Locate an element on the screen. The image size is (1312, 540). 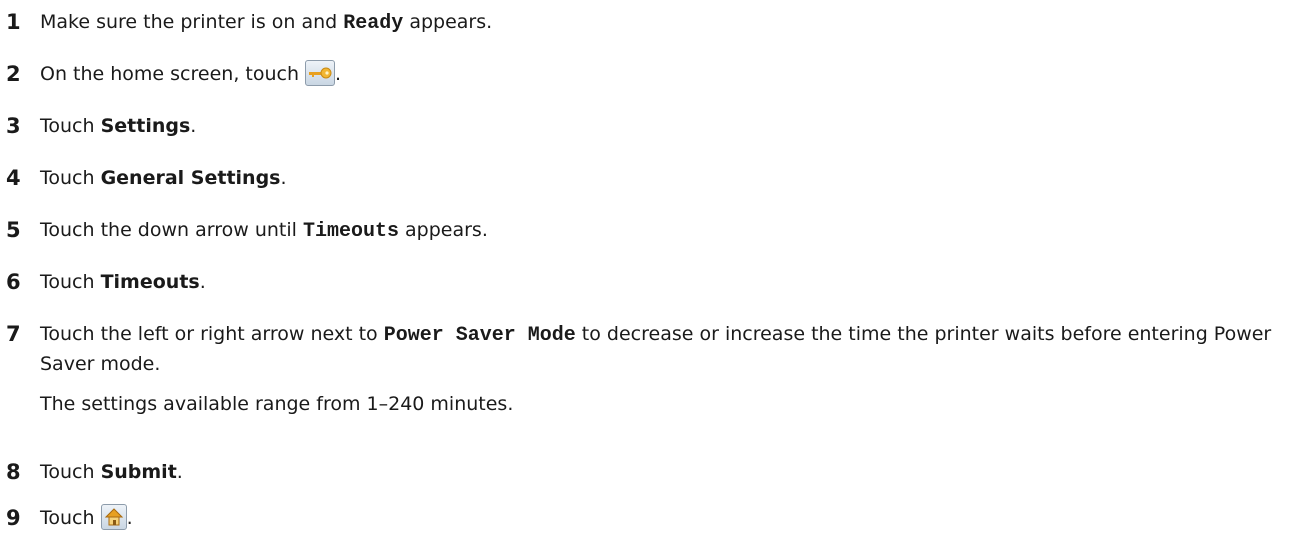
step-code: Ready is located at coordinates (373, 23).